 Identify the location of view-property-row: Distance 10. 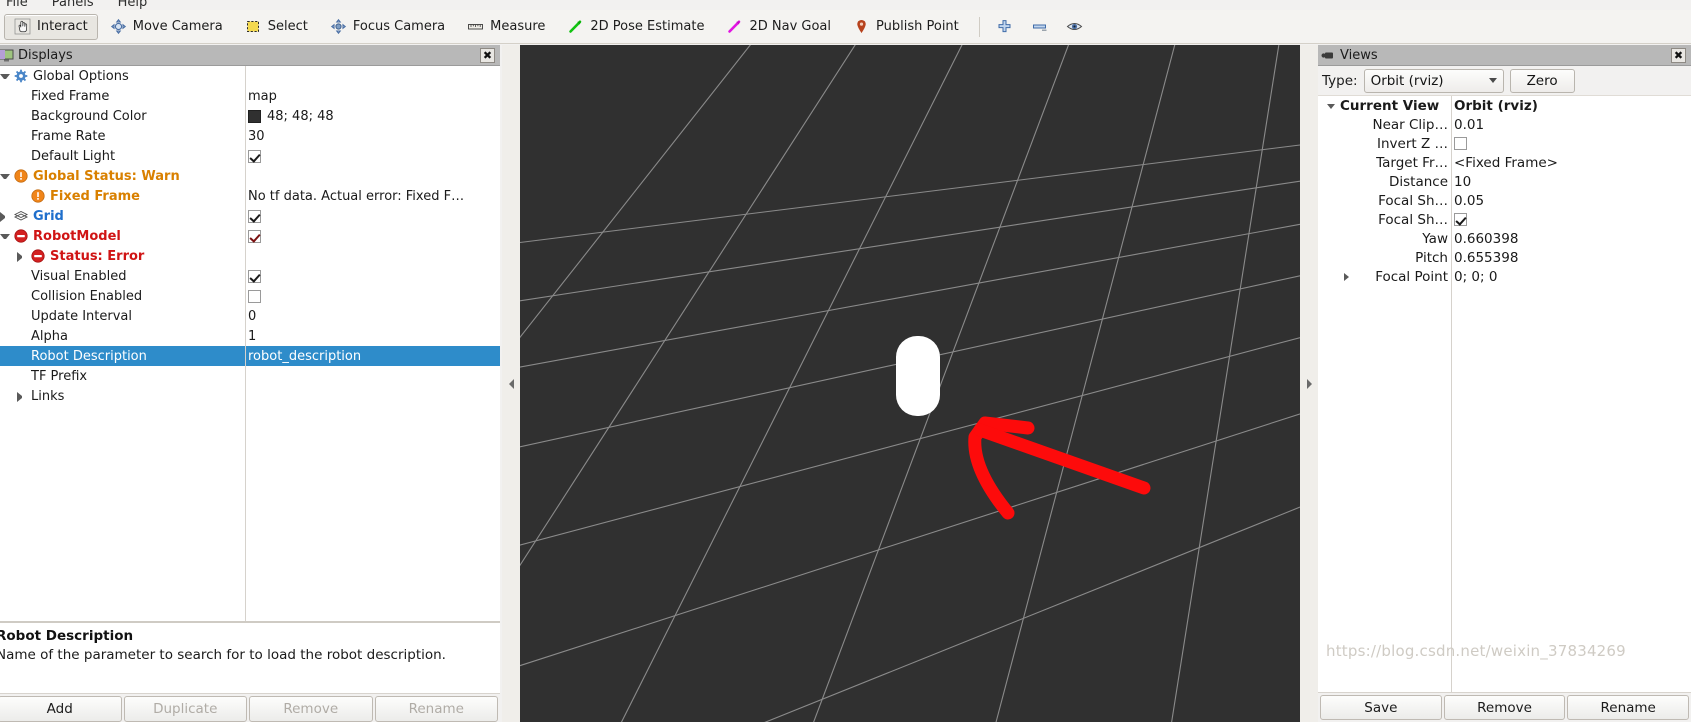
(1504, 181).